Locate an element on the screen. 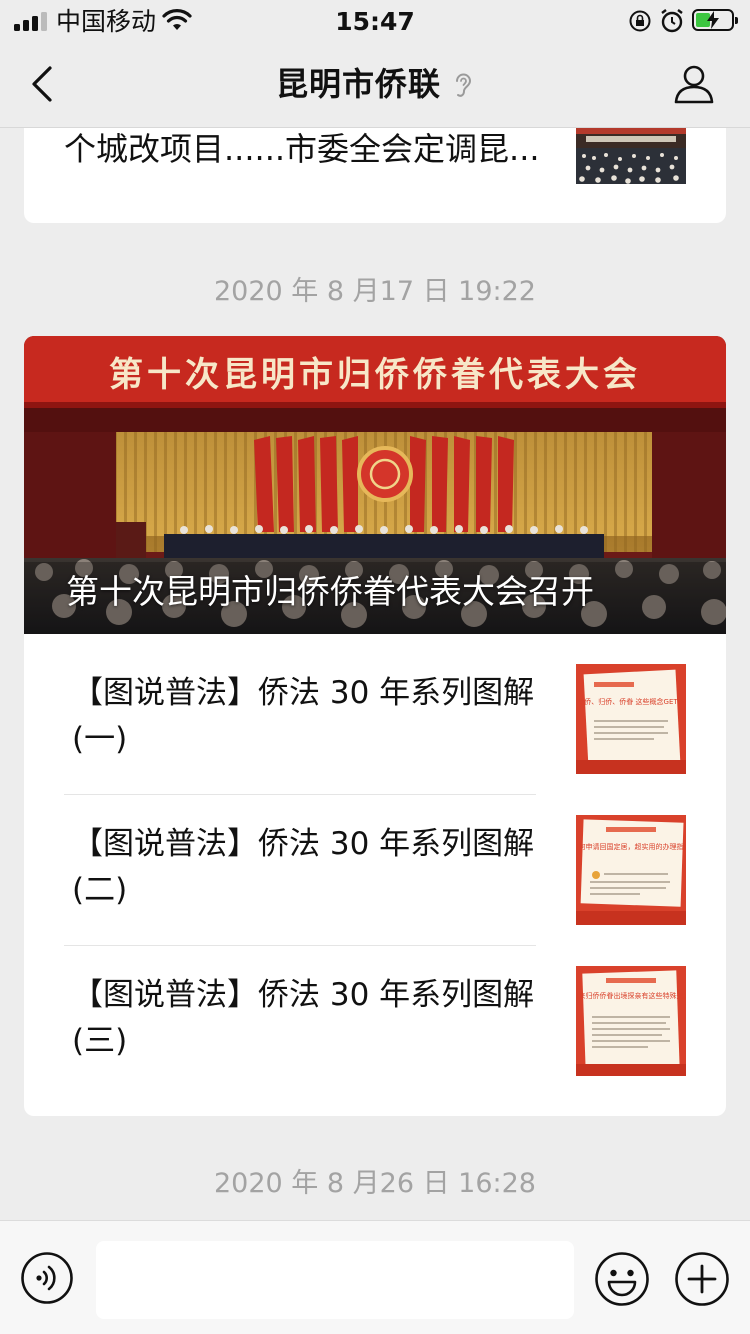 This screenshot has height=1334, width=750. article-title: 【图说普法】侨法 30 年系列图解(二) is located at coordinates (312, 867).